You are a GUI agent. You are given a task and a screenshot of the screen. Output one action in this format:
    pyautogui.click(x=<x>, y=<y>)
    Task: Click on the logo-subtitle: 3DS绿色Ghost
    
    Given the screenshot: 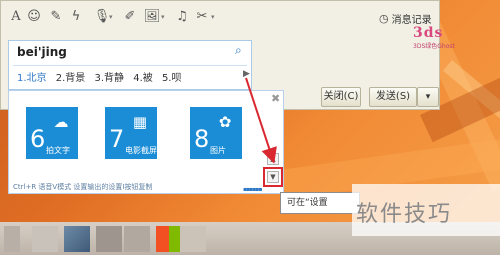 What is the action you would take?
    pyautogui.click(x=434, y=46)
    